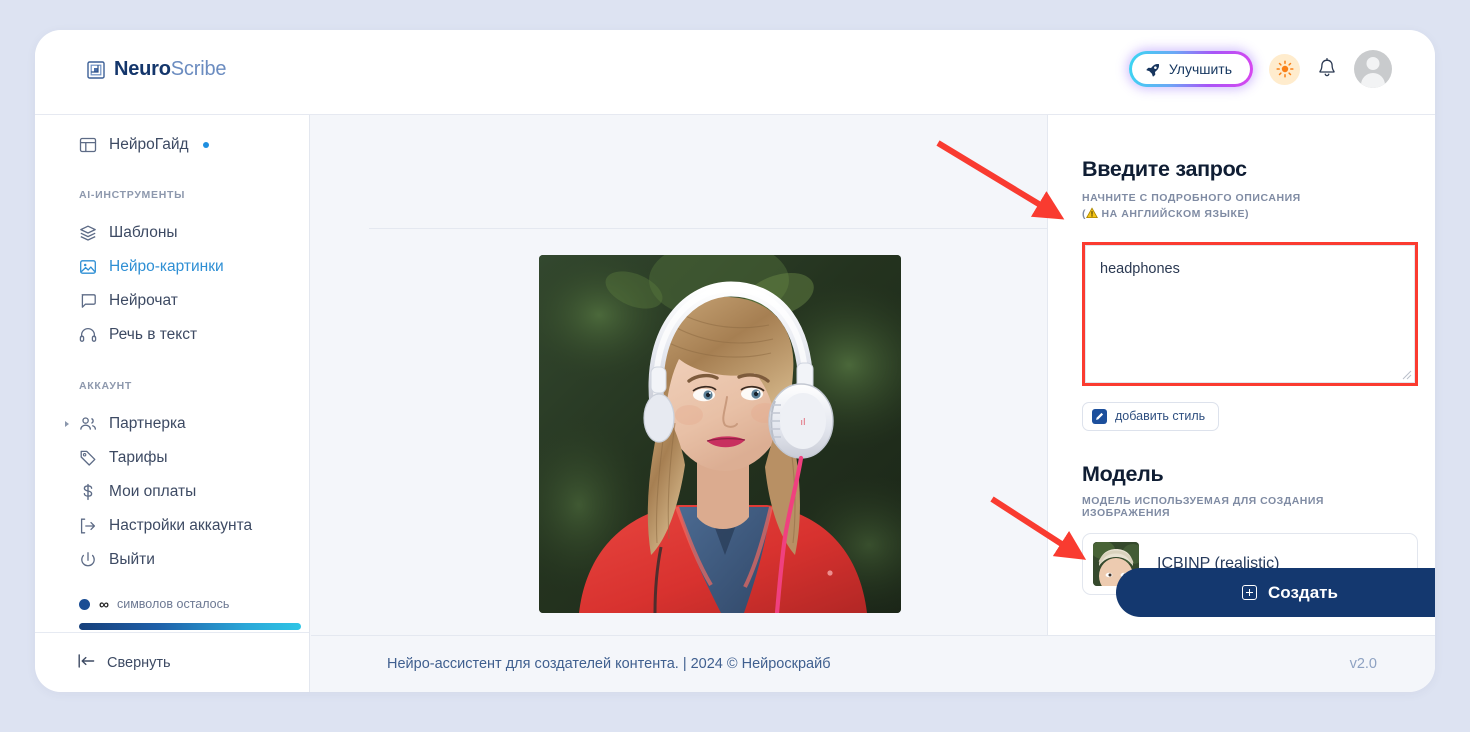  Describe the element at coordinates (1284, 69) in the screenshot. I see `sun-icon` at that location.